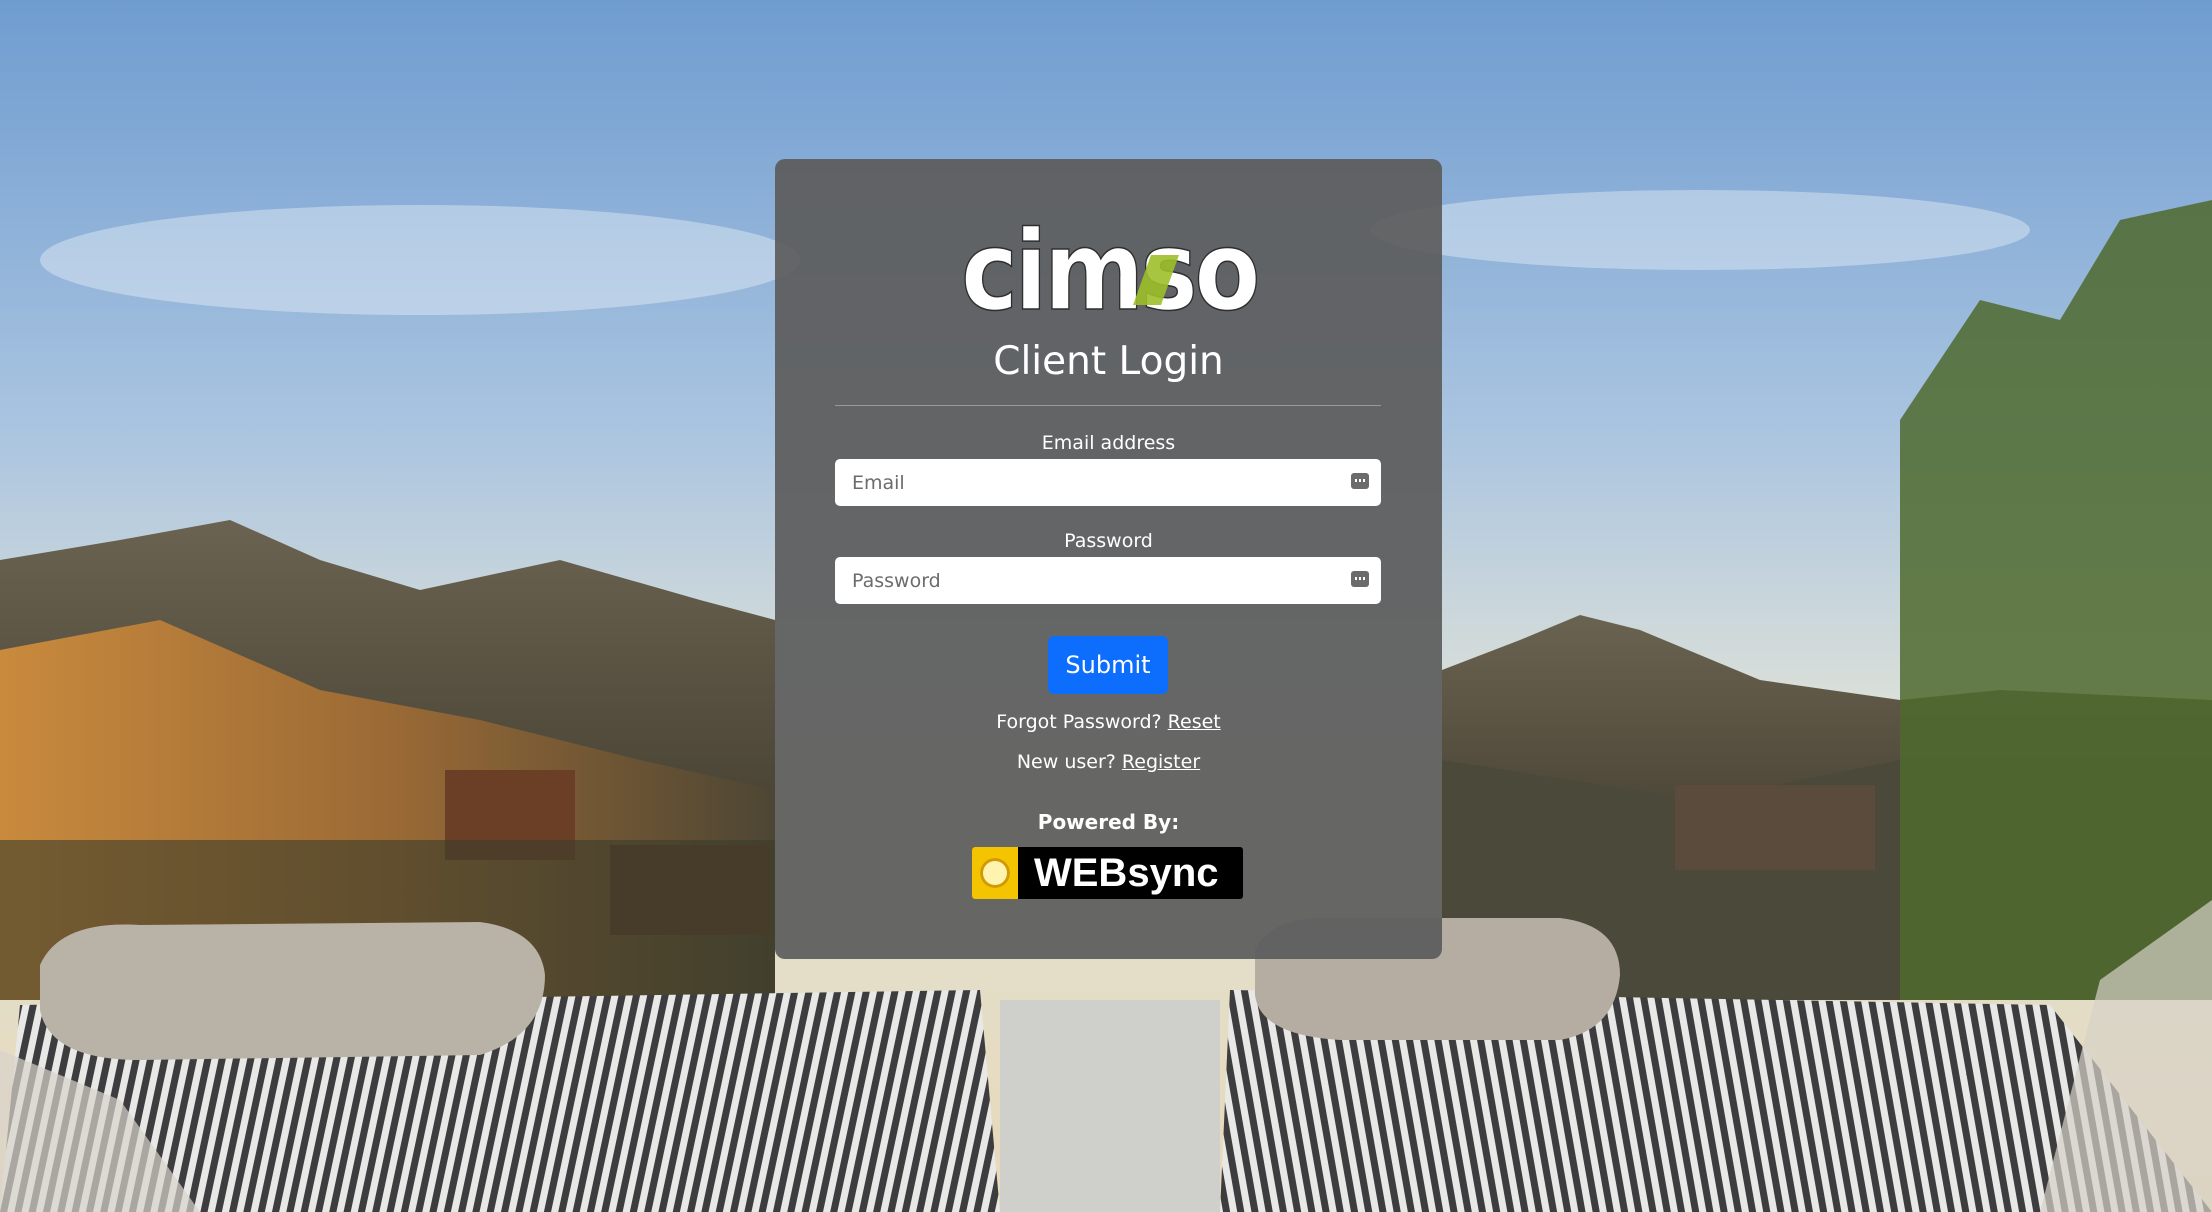 This screenshot has width=2212, height=1212. Describe the element at coordinates (1161, 762) in the screenshot. I see `register-link: Register` at that location.